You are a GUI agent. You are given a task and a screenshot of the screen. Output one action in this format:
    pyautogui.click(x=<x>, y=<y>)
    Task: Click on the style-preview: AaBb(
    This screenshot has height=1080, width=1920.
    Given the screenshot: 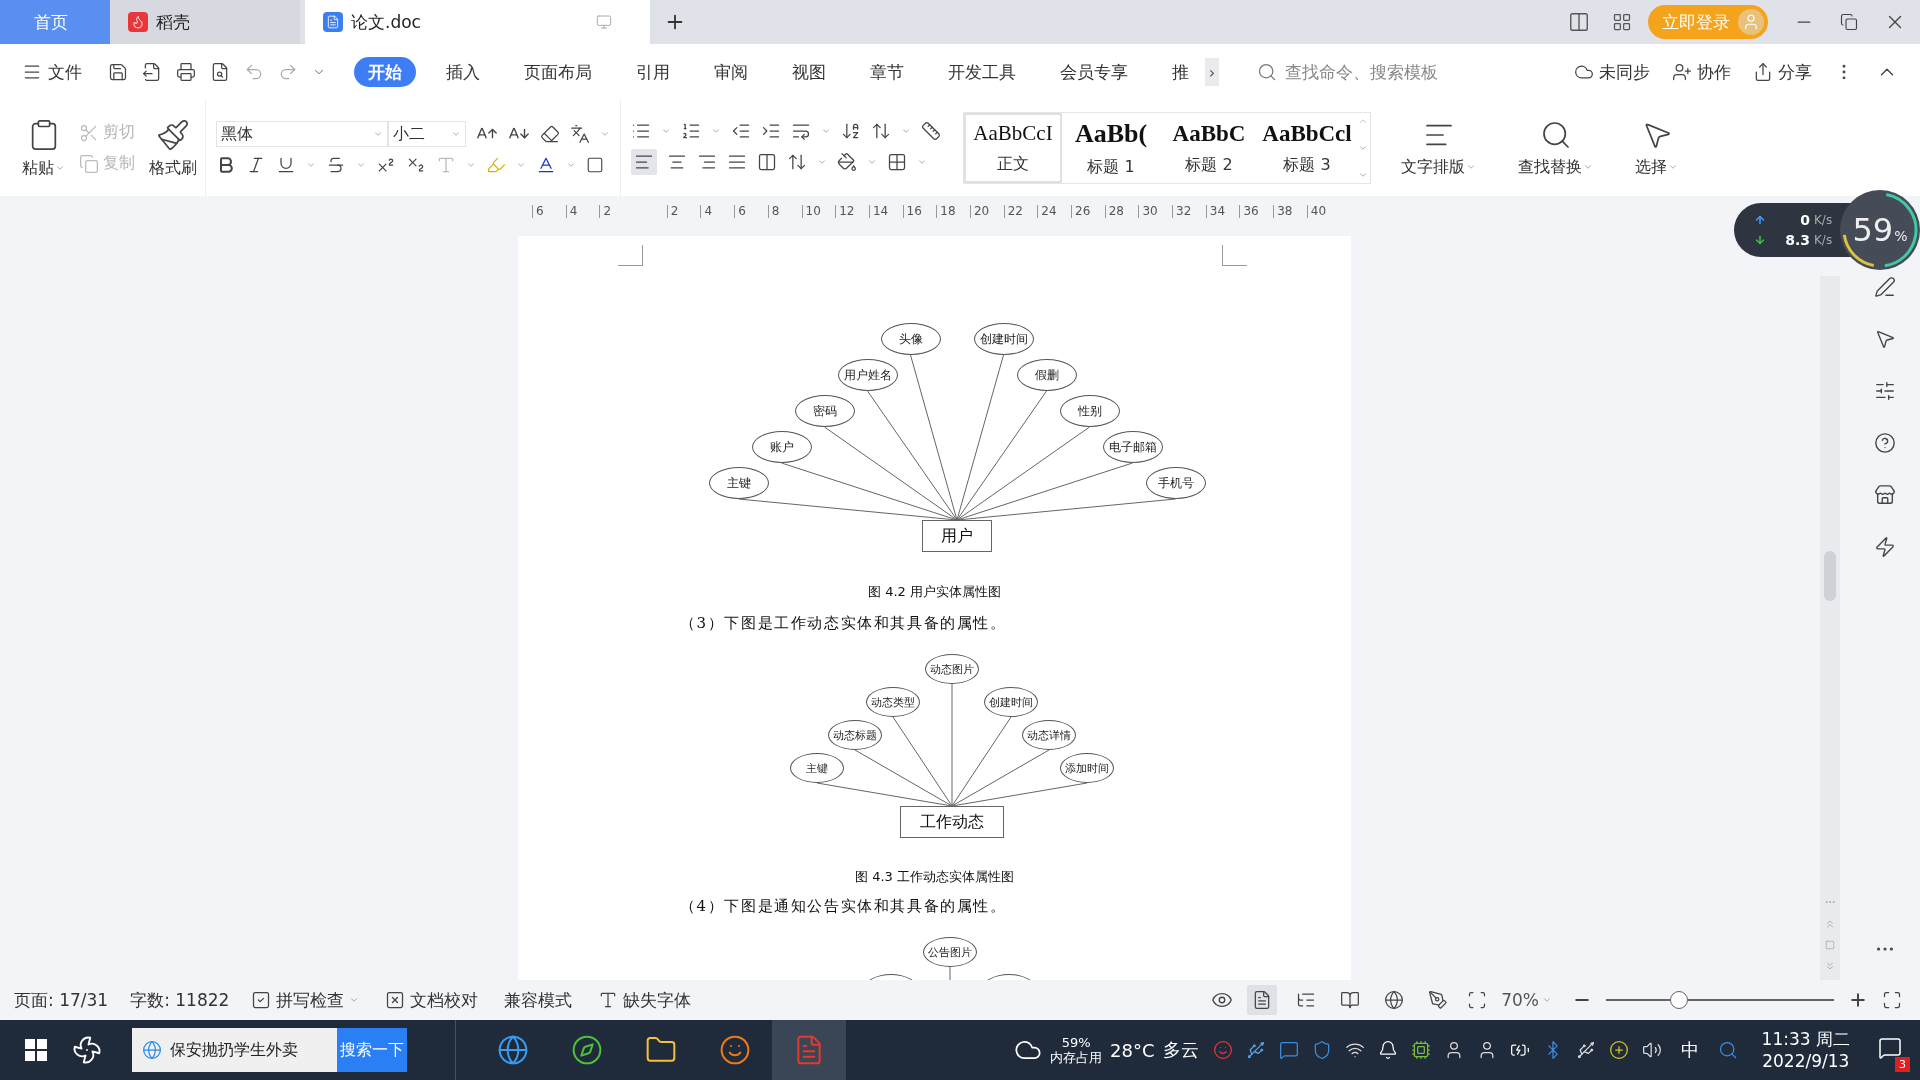 What is the action you would take?
    pyautogui.click(x=1111, y=133)
    